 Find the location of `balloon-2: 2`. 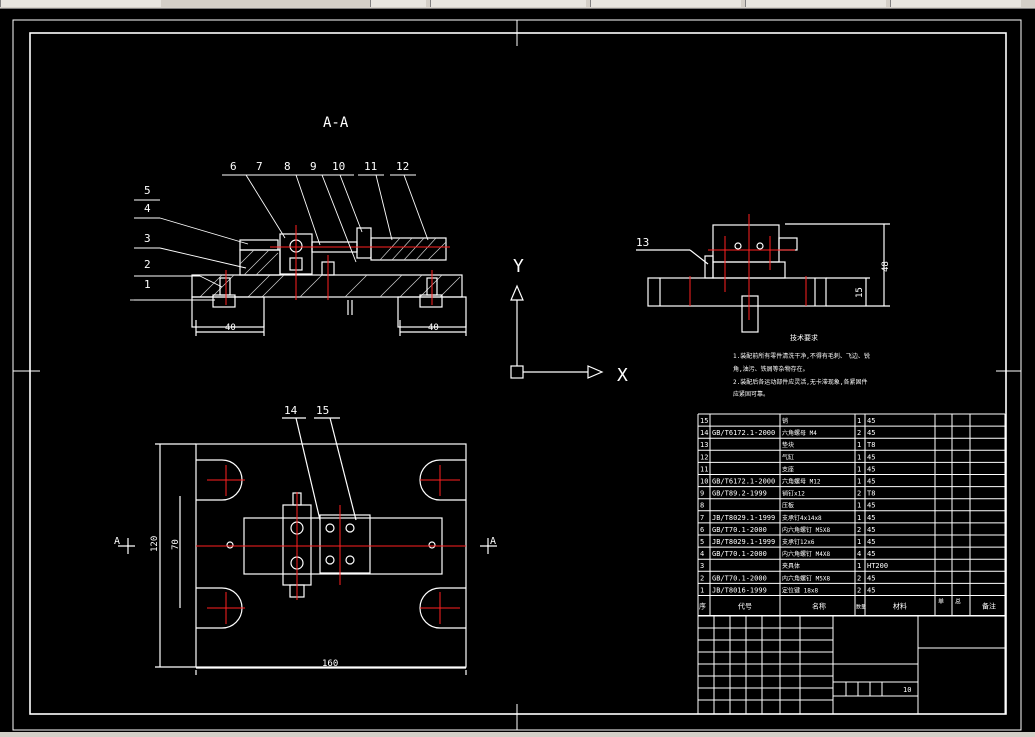

balloon-2: 2 is located at coordinates (147, 264).